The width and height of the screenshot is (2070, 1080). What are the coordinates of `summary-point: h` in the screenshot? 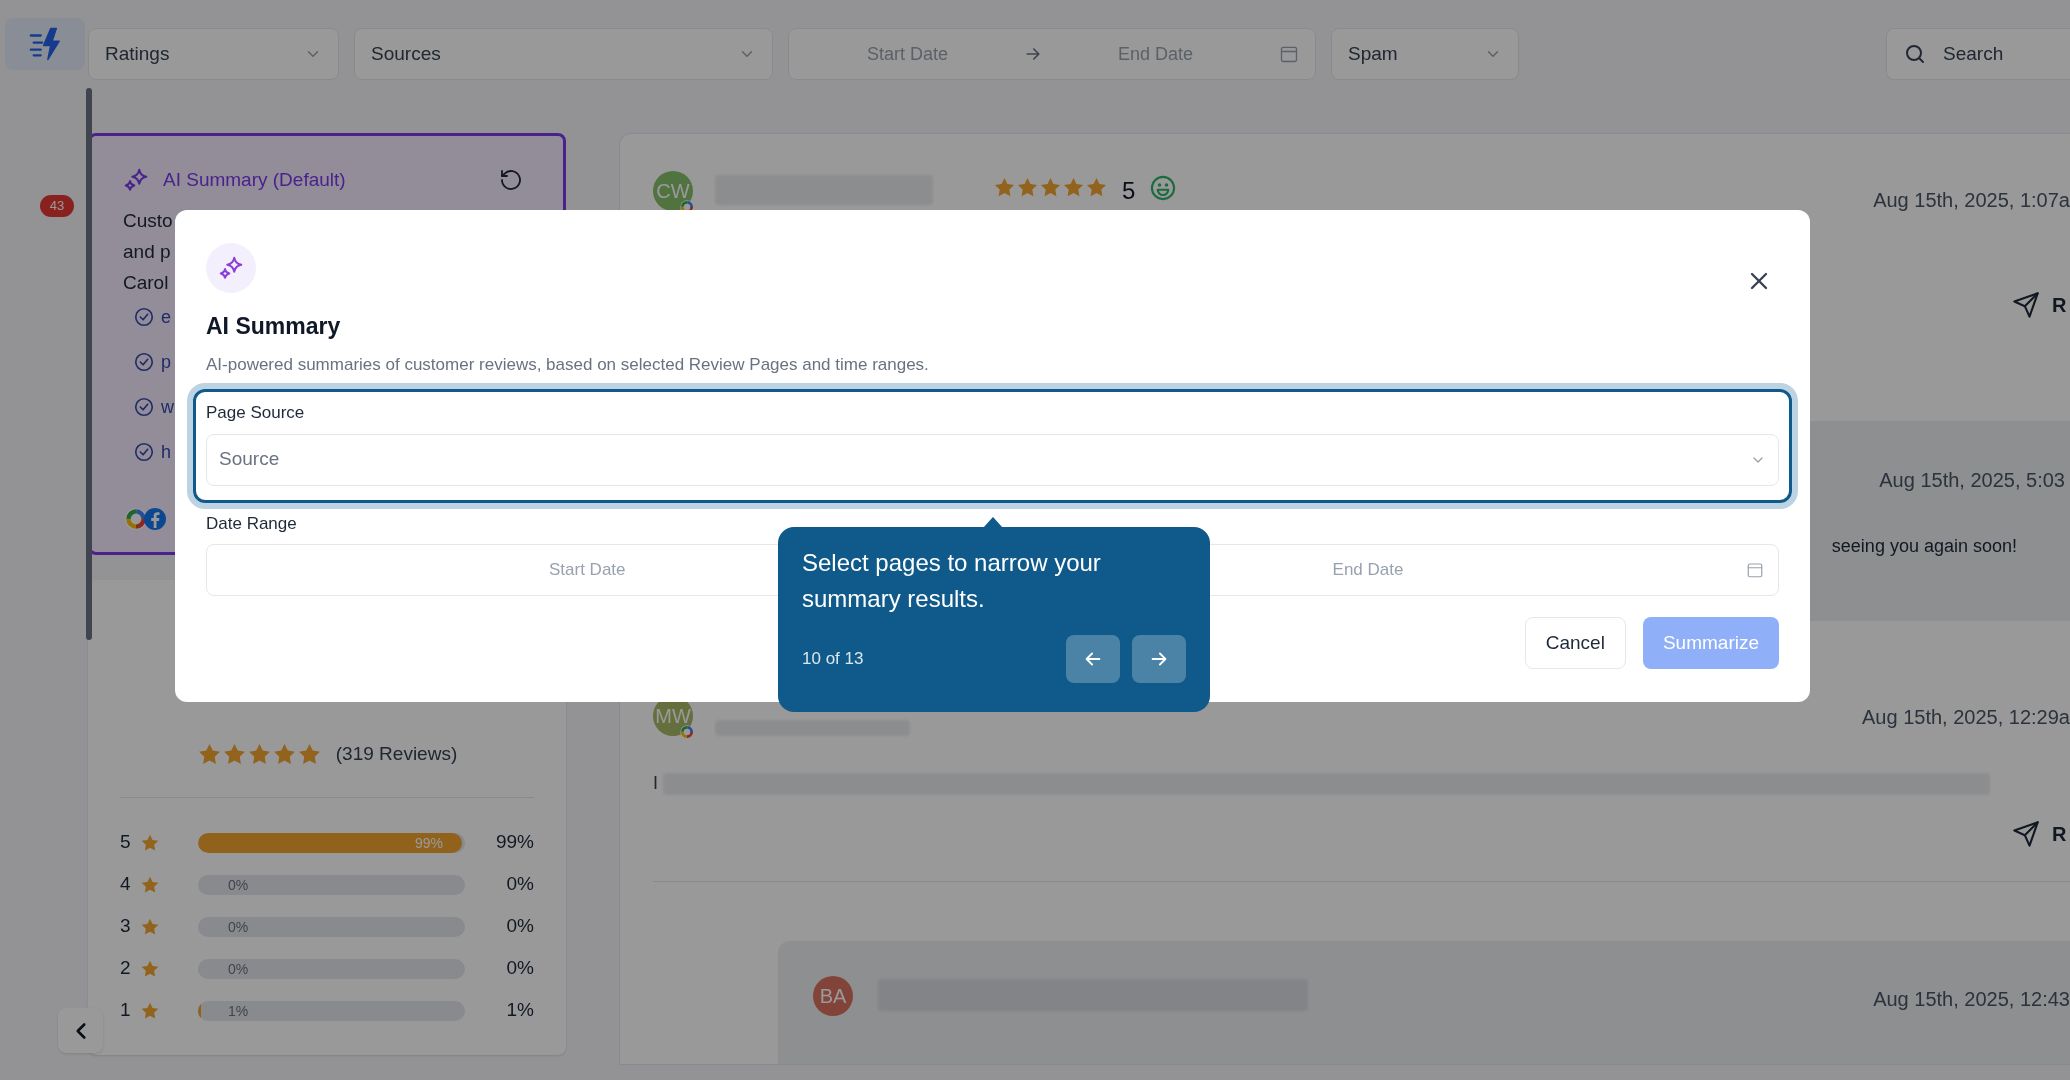 It's located at (166, 452).